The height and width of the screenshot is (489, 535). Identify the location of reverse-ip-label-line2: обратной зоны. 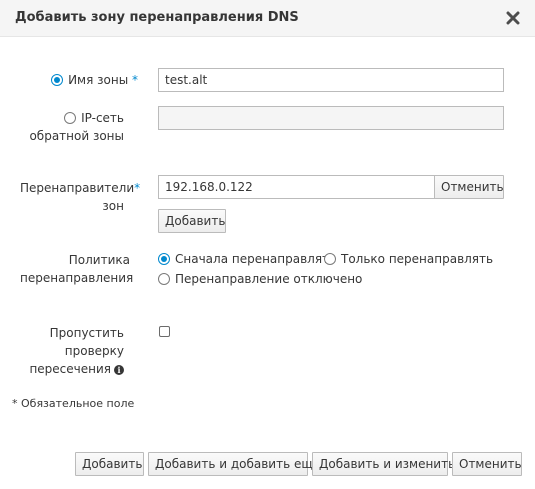
(76, 136).